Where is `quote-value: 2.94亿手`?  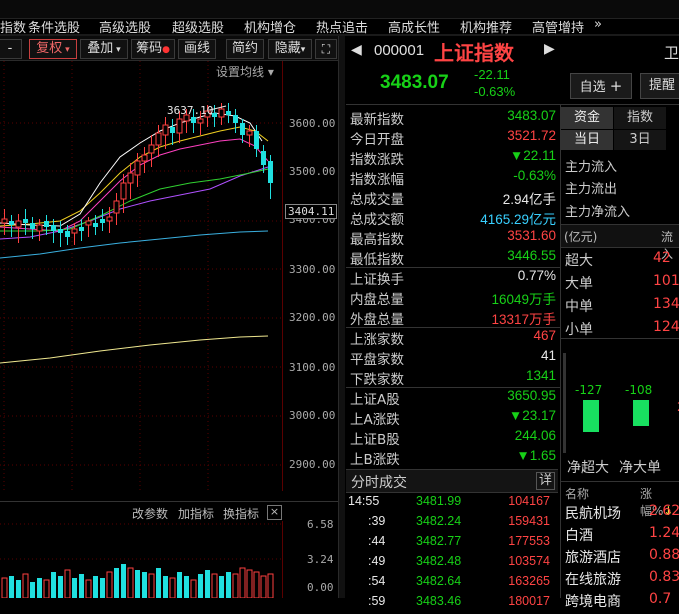
quote-value: 2.94亿手 is located at coordinates (529, 199).